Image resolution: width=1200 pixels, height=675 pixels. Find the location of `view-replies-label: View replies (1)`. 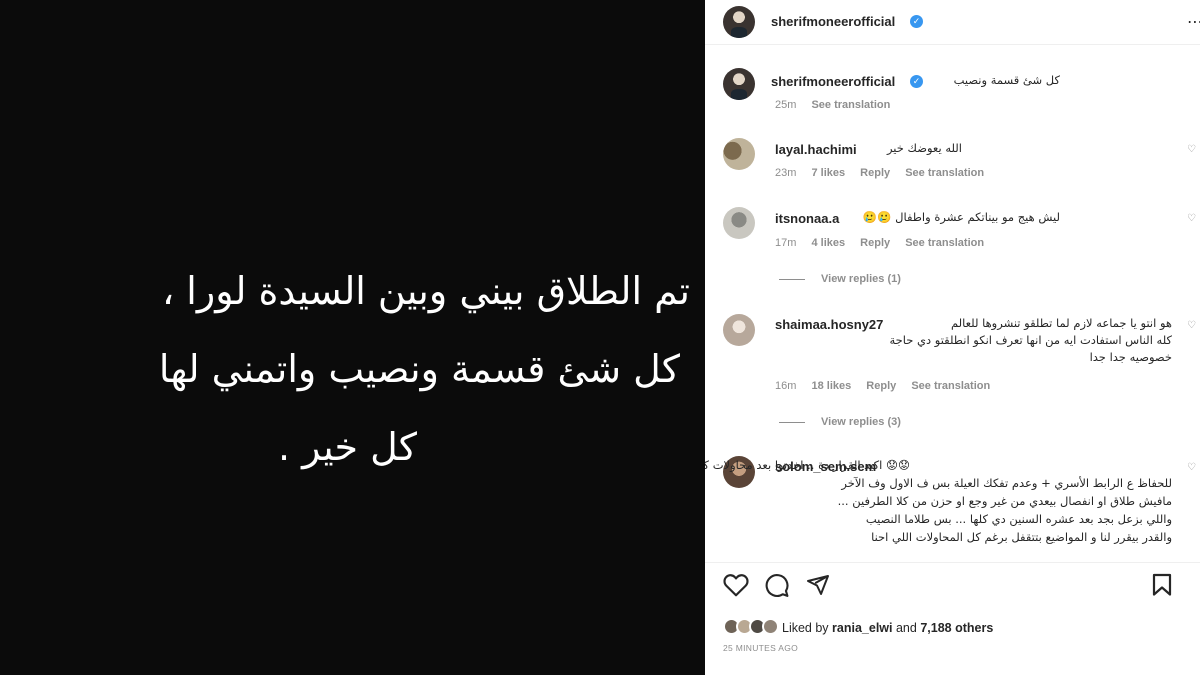

view-replies-label: View replies (1) is located at coordinates (861, 279).